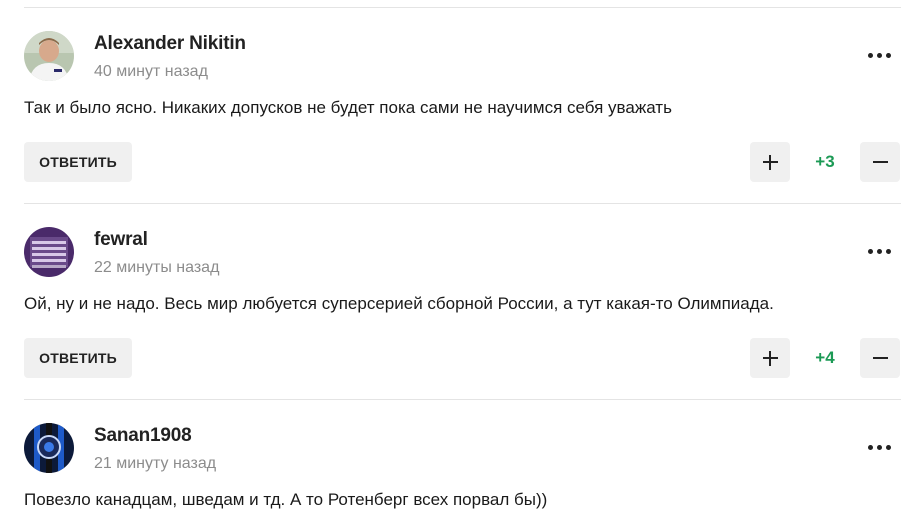 The image size is (923, 527). Describe the element at coordinates (155, 463) in the screenshot. I see `comment-timestamp: 21 минуту назад` at that location.